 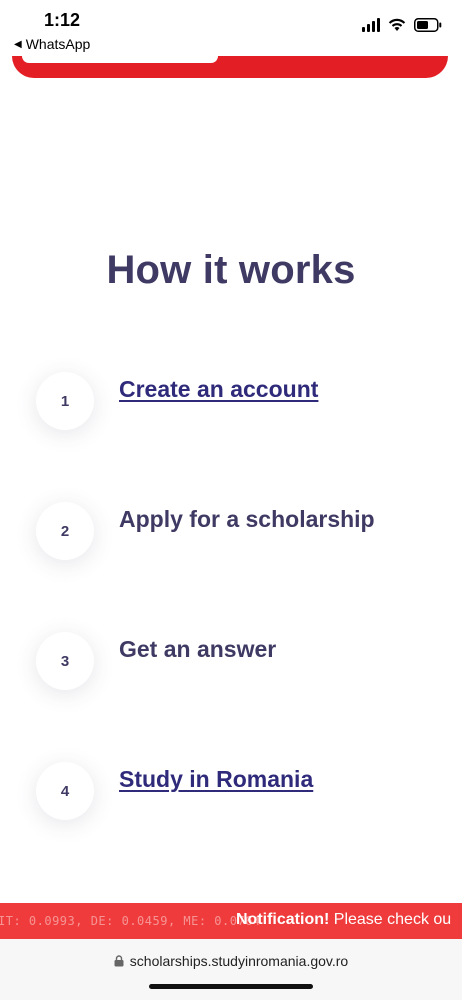 I want to click on step-label: Apply for a scholarship, so click(x=247, y=519).